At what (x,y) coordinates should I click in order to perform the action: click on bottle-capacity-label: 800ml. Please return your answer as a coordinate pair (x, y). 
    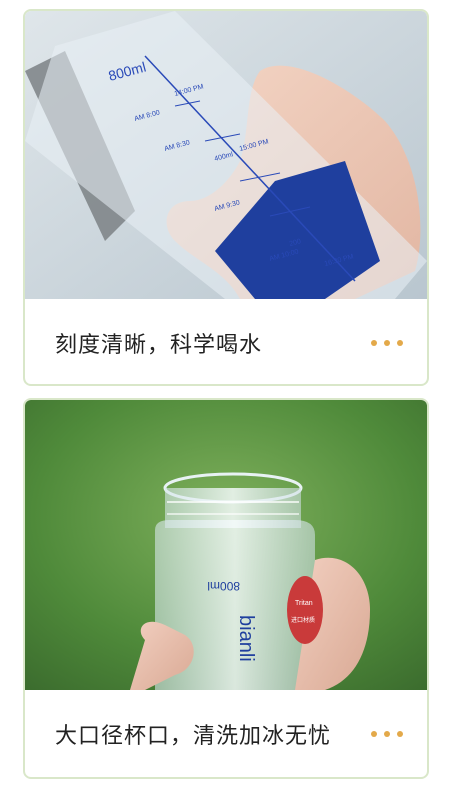
    Looking at the image, I should click on (223, 586).